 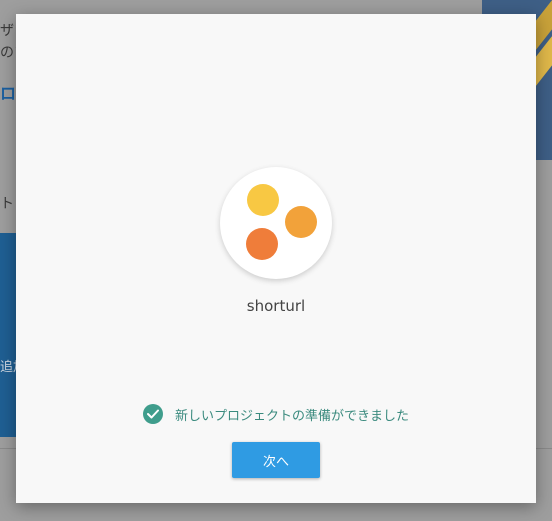 I want to click on project-name: shorturl, so click(x=276, y=306).